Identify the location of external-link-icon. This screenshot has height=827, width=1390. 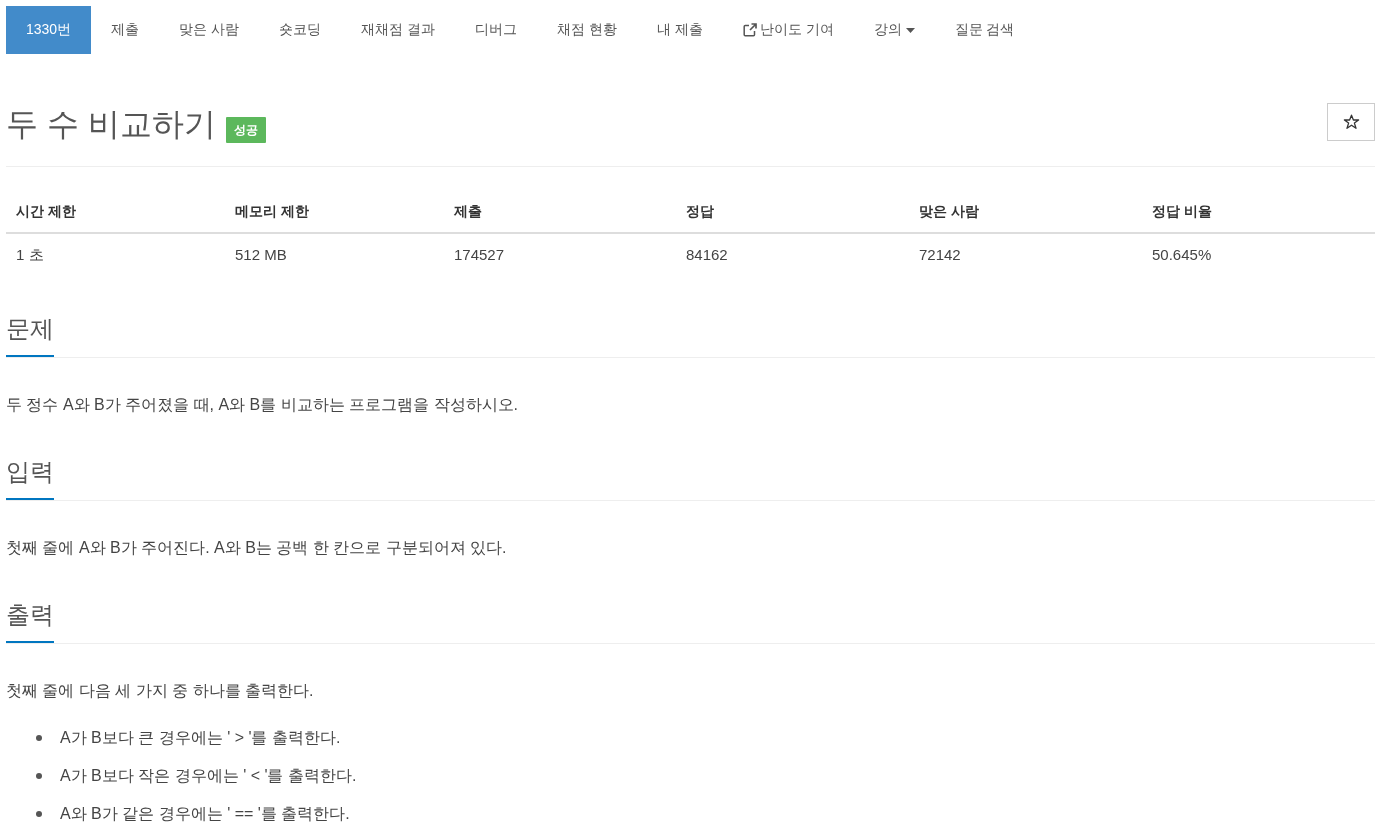
(749, 30).